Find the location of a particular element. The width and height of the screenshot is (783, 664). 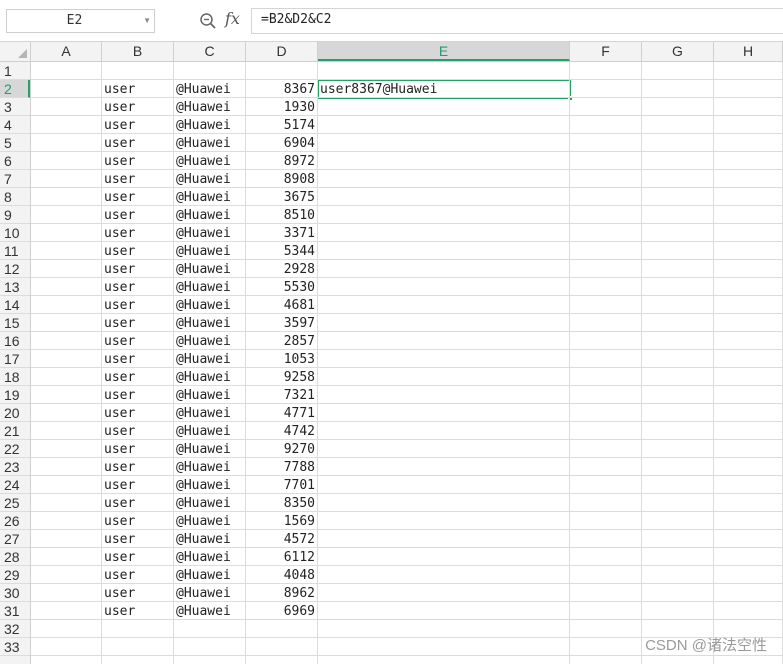

cell-b3: user is located at coordinates (137, 107).